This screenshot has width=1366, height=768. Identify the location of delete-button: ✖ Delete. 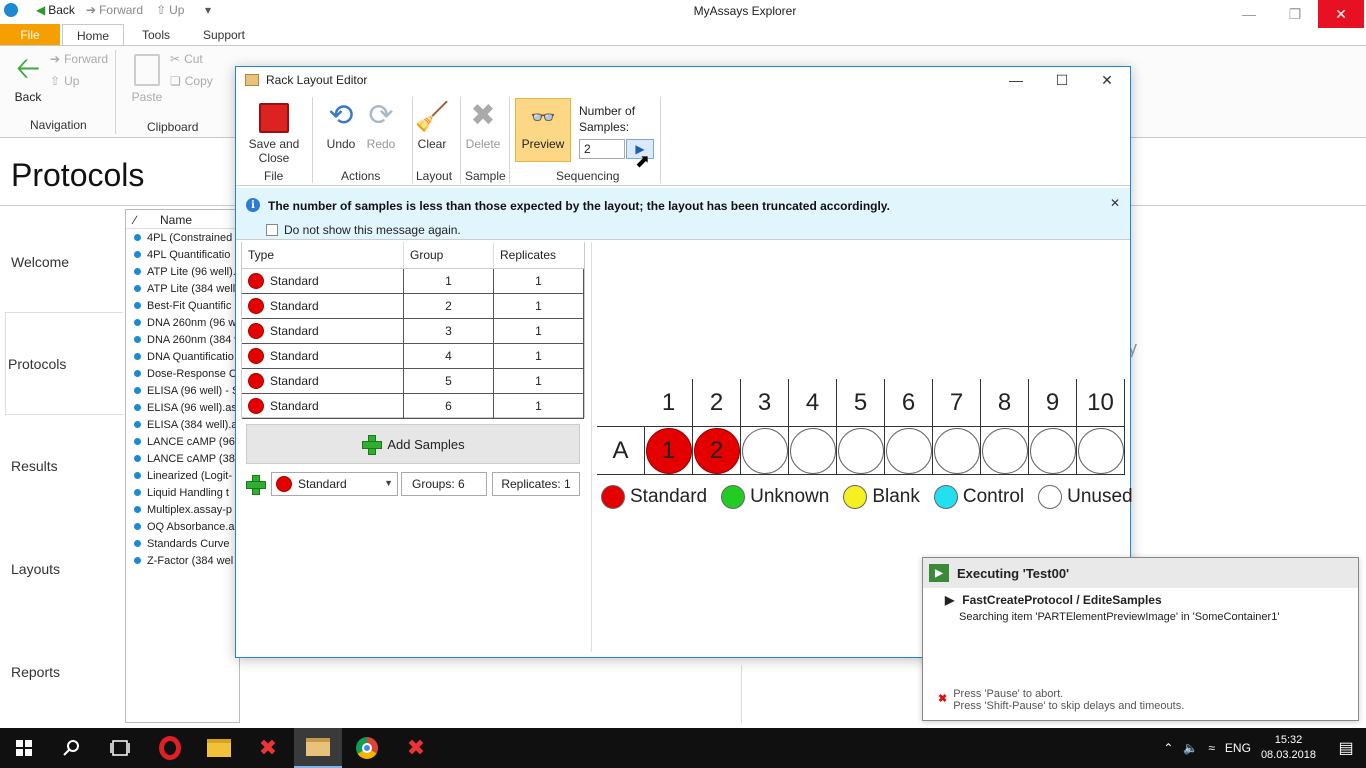
(483, 125).